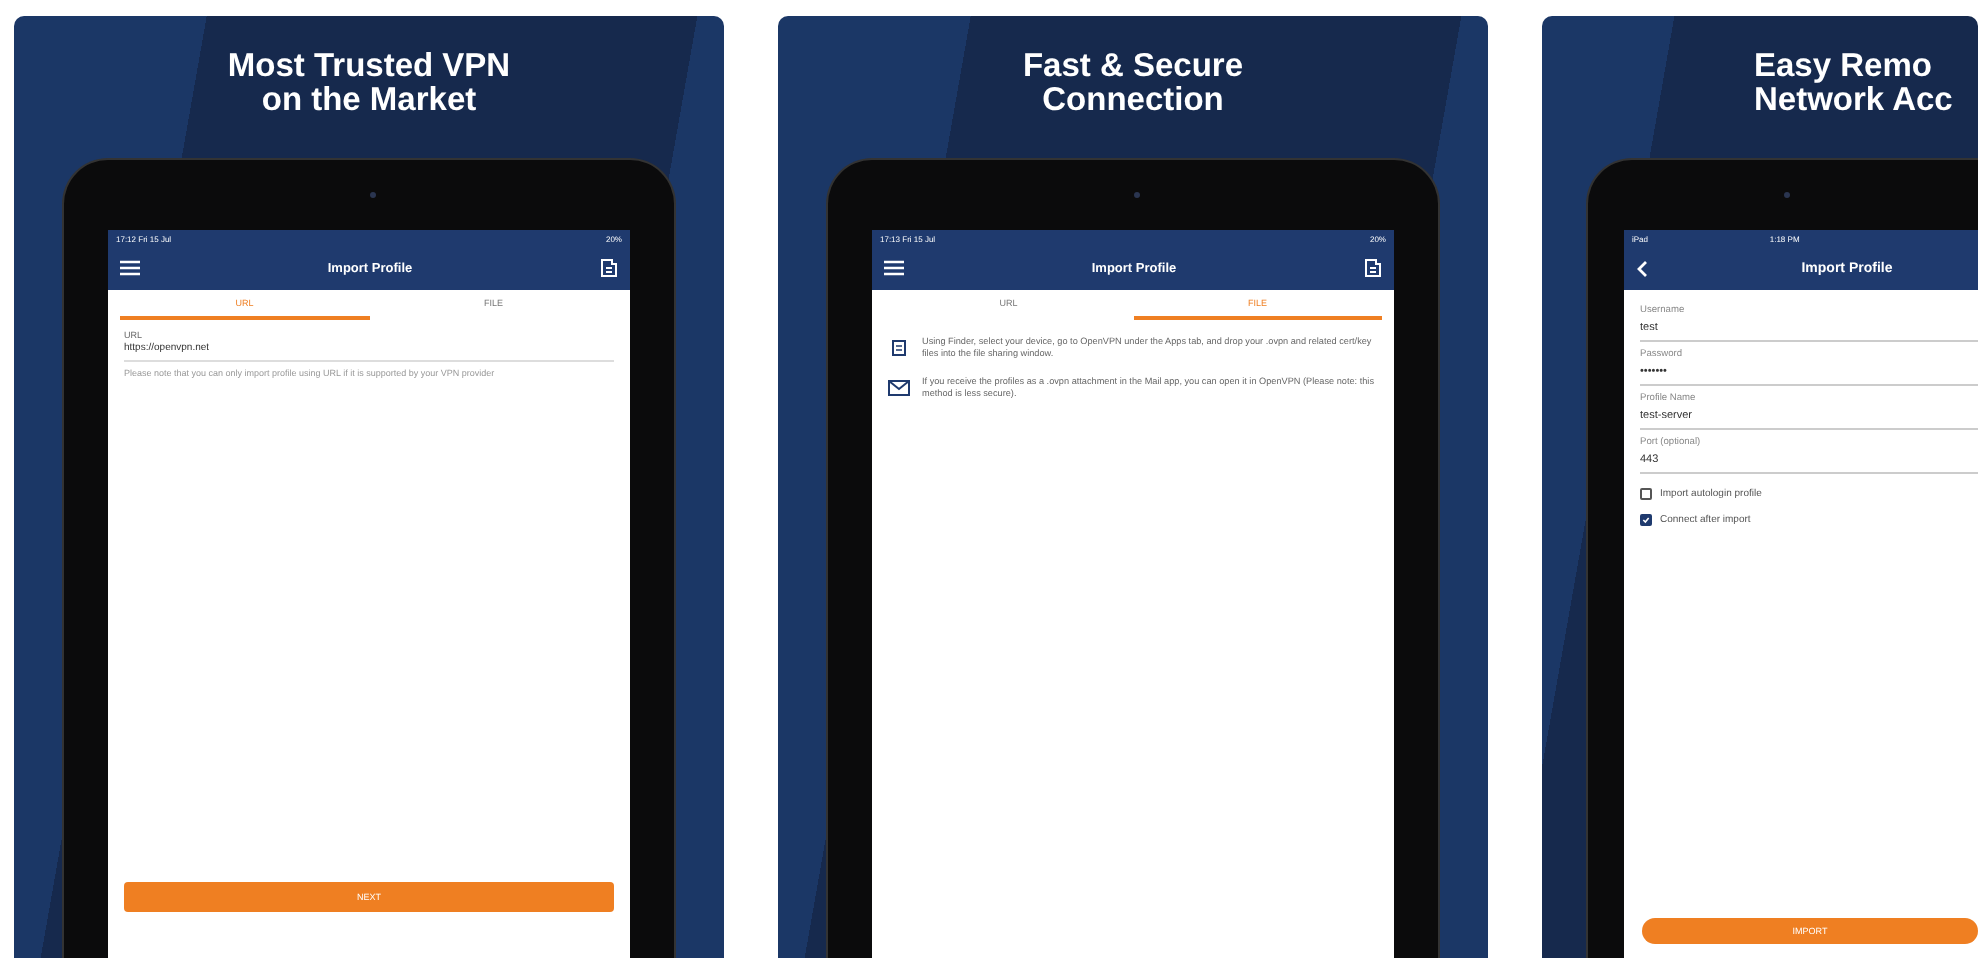 This screenshot has height=958, width=1978. What do you see at coordinates (369, 101) in the screenshot?
I see `headline-text: on the Market` at bounding box center [369, 101].